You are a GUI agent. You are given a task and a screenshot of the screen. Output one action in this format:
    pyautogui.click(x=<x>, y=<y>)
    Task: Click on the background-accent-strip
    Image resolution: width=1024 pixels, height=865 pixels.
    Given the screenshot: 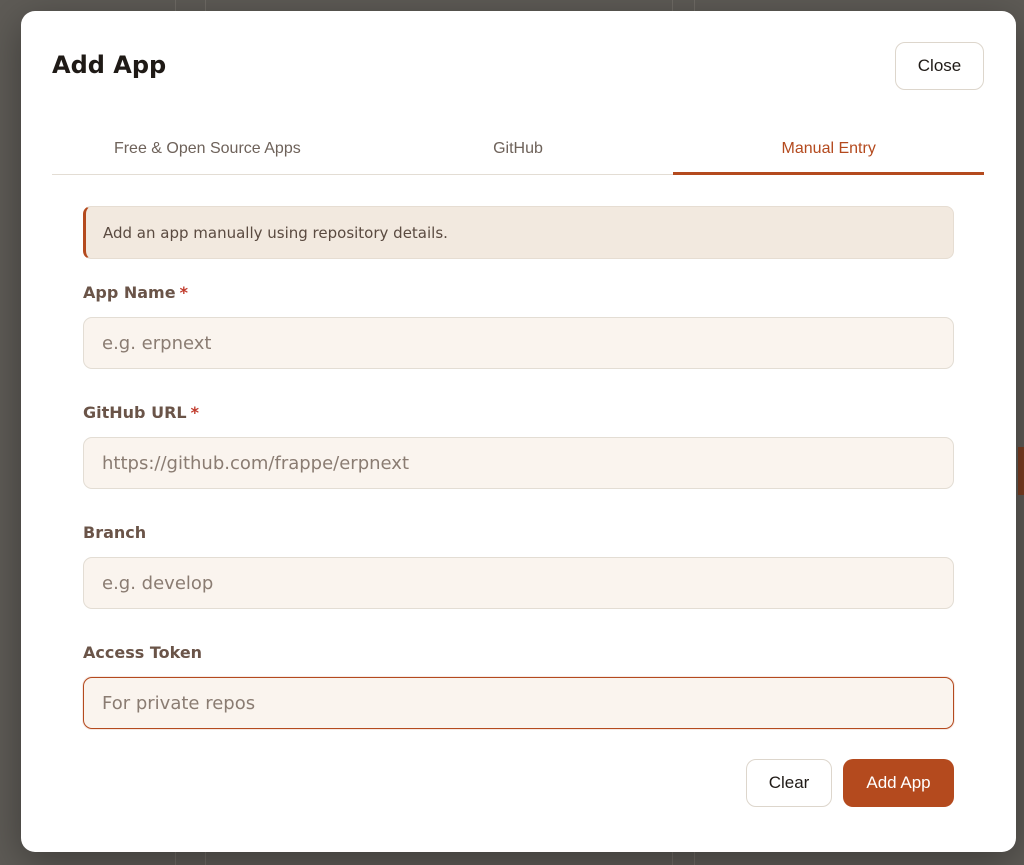 What is the action you would take?
    pyautogui.click(x=1021, y=471)
    